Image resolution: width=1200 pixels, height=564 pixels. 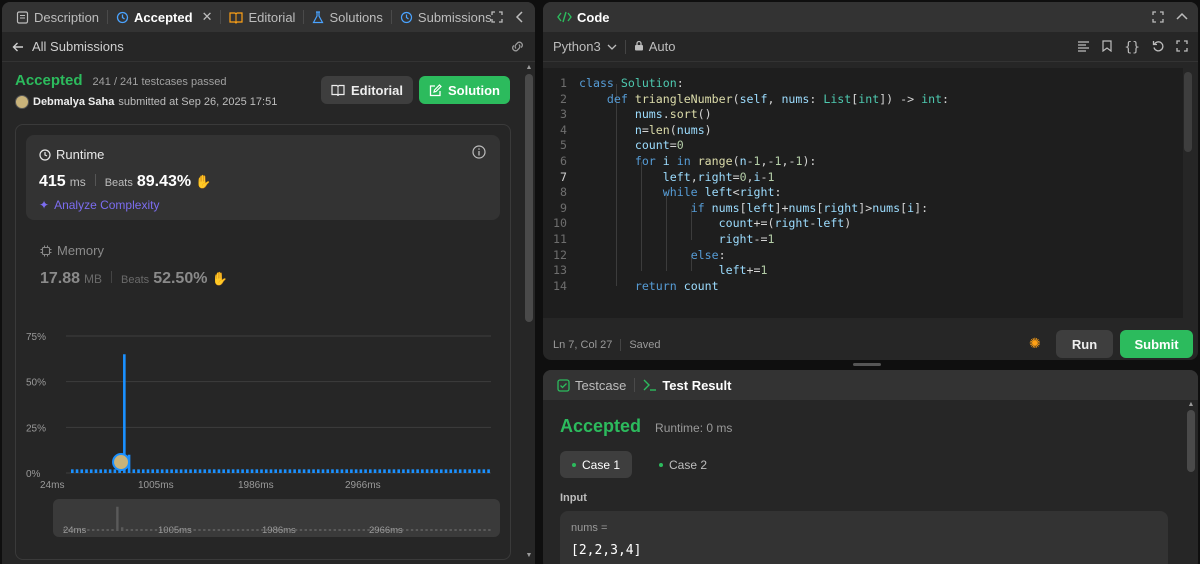 I want to click on debug-icon: ✺, so click(x=1035, y=343).